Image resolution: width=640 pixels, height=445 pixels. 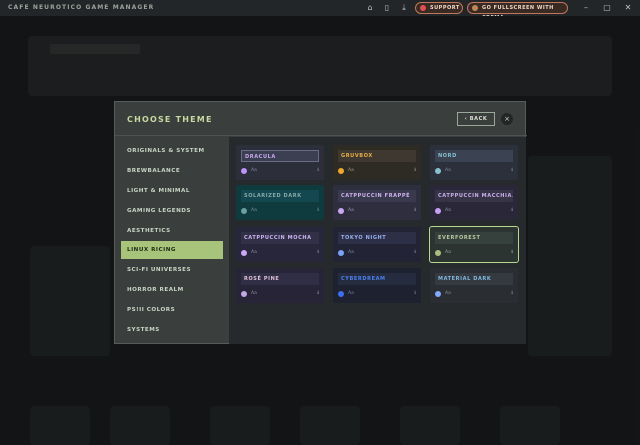 What do you see at coordinates (172, 151) in the screenshot?
I see `category-item: ORIGINALS & SYSTEM` at bounding box center [172, 151].